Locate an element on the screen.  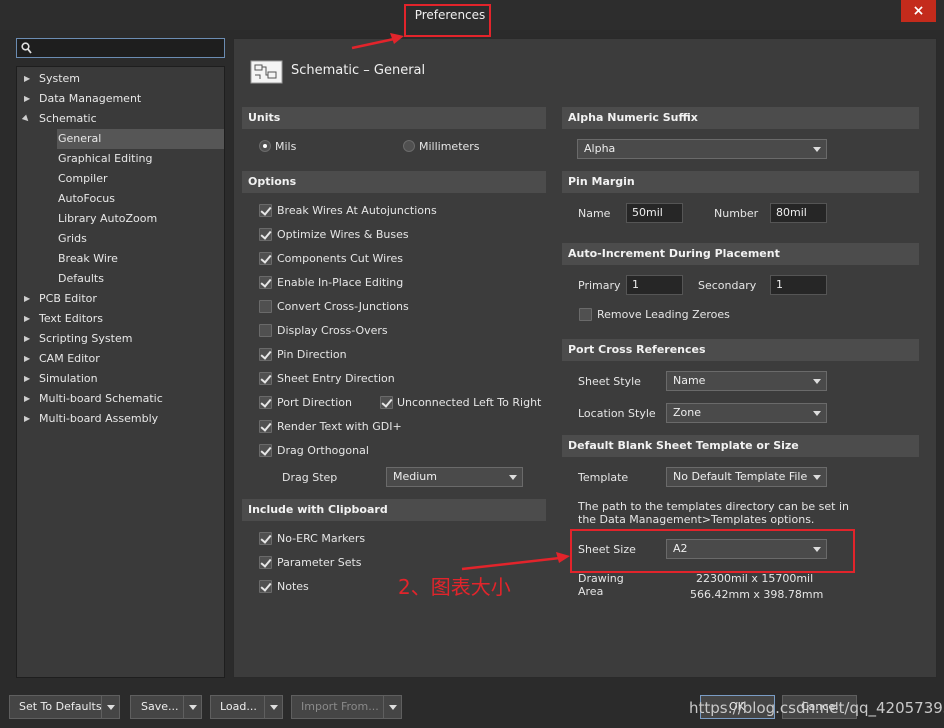
parameter-sets-label: Parameter Sets is located at coordinates (319, 562).